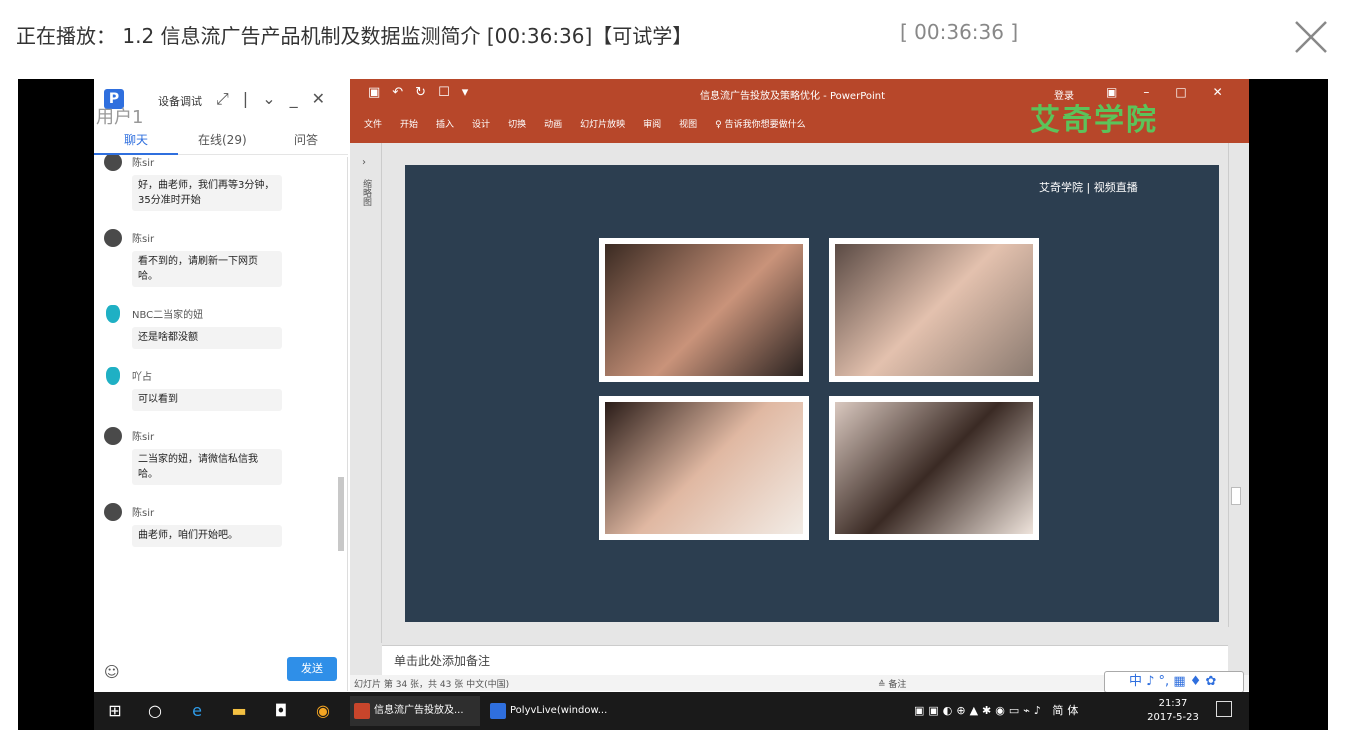  I want to click on sender-name: NBC二当家的妞, so click(168, 315).